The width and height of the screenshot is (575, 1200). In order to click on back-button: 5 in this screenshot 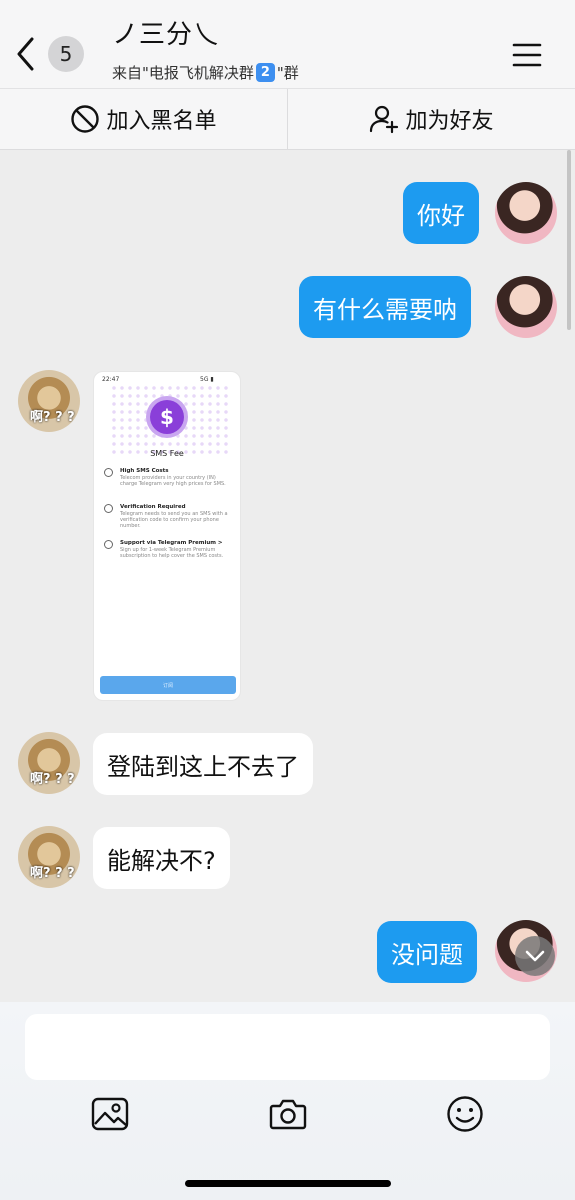, I will do `click(56, 54)`.